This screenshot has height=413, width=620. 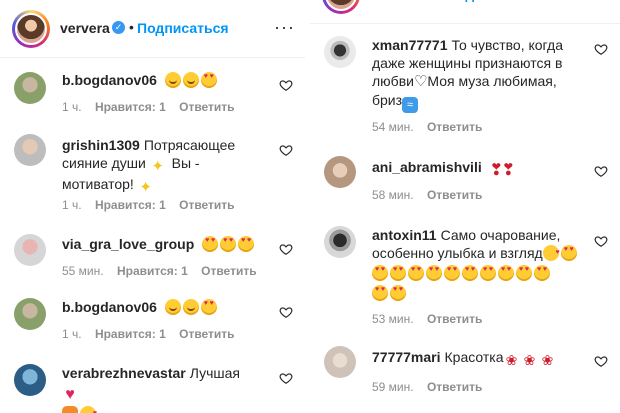 What do you see at coordinates (284, 27) in the screenshot?
I see `more-options-icon: ···` at bounding box center [284, 27].